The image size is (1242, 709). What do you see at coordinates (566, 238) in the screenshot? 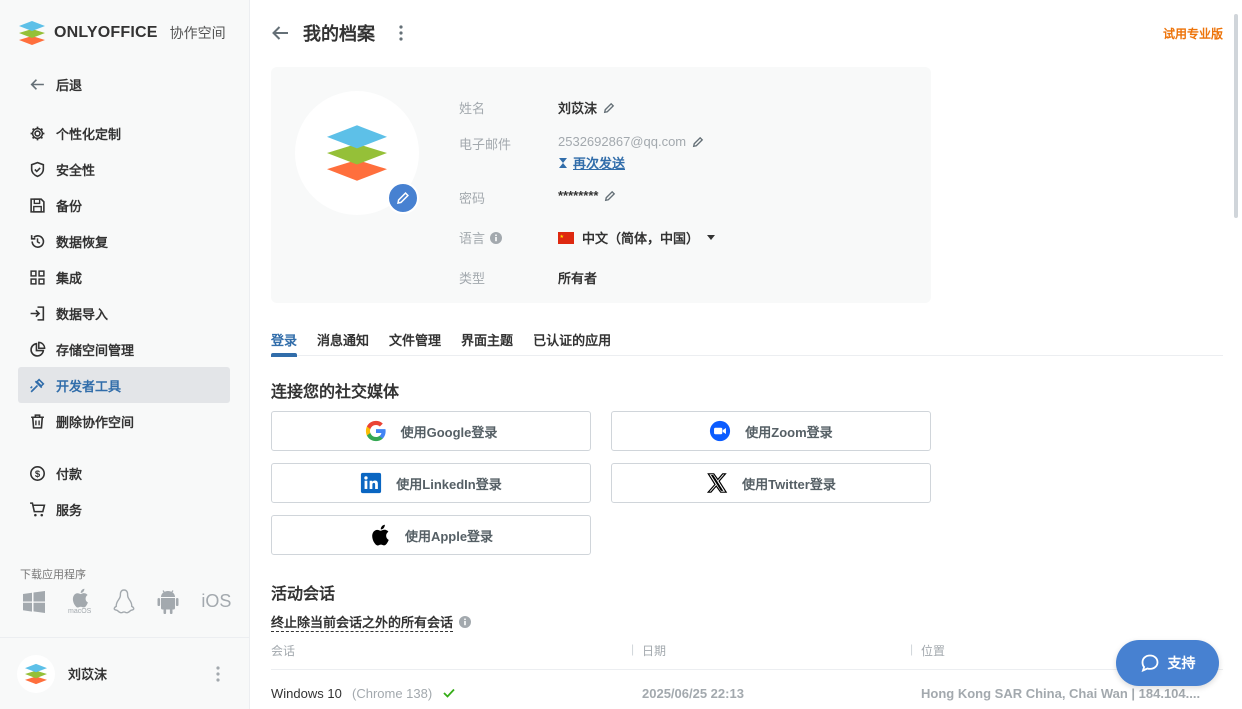
I see `china-flag-icon: ★` at bounding box center [566, 238].